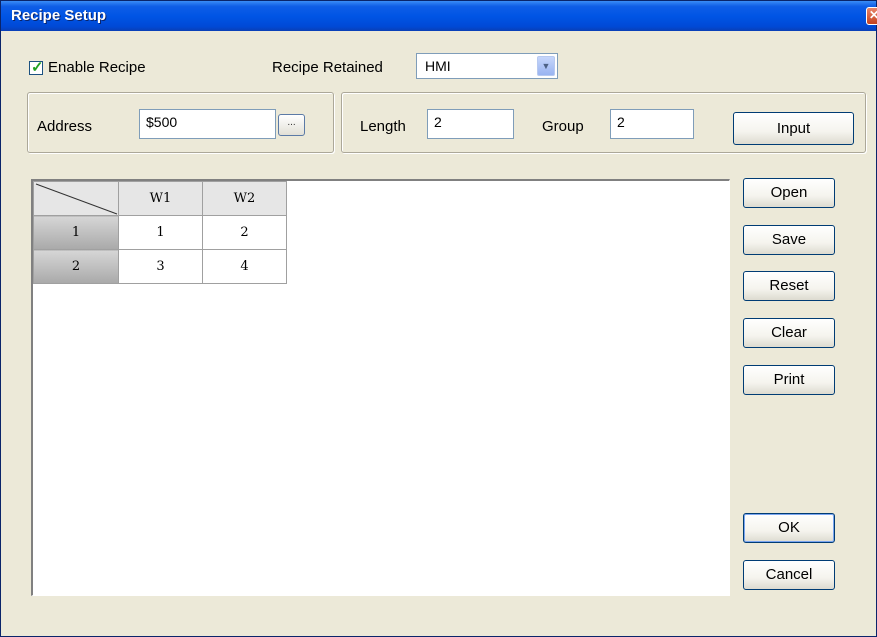 The height and width of the screenshot is (637, 877). I want to click on table-corner-cell, so click(76, 198).